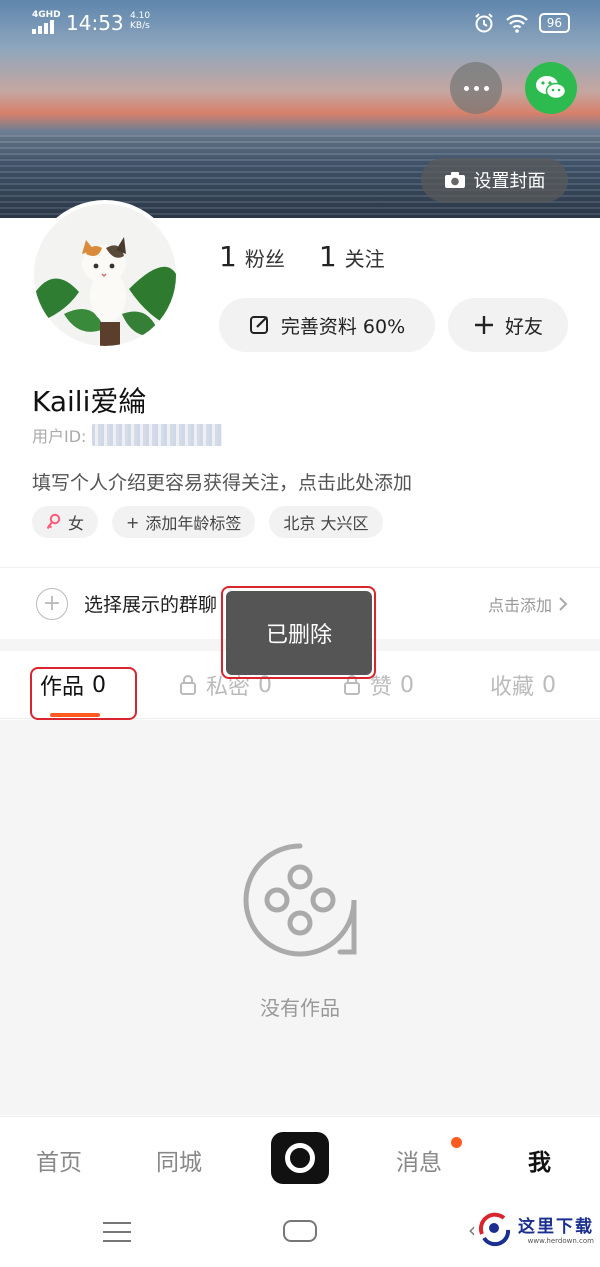  What do you see at coordinates (265, 685) in the screenshot?
I see `tab-private-count: 0` at bounding box center [265, 685].